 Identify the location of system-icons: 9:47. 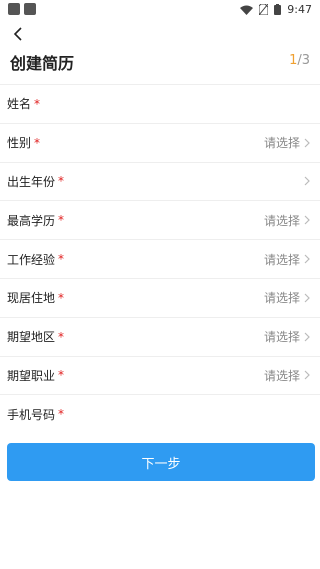
(276, 9).